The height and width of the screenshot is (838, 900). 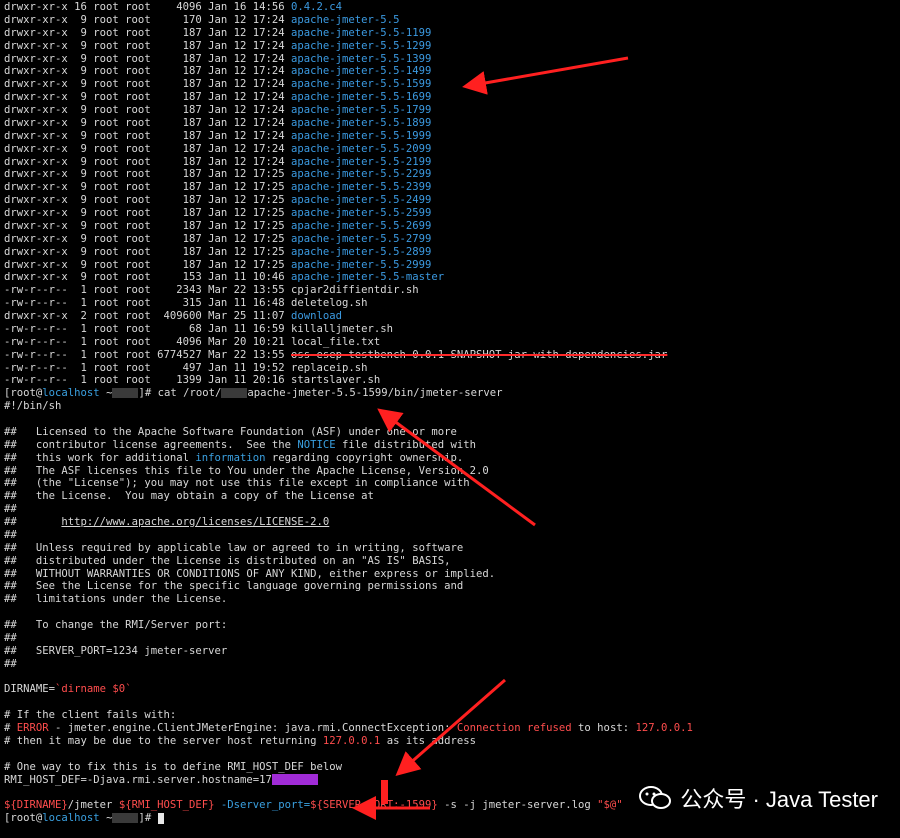 I want to click on exec-var: ${SERVER_PORT:-1599}, so click(x=374, y=805).